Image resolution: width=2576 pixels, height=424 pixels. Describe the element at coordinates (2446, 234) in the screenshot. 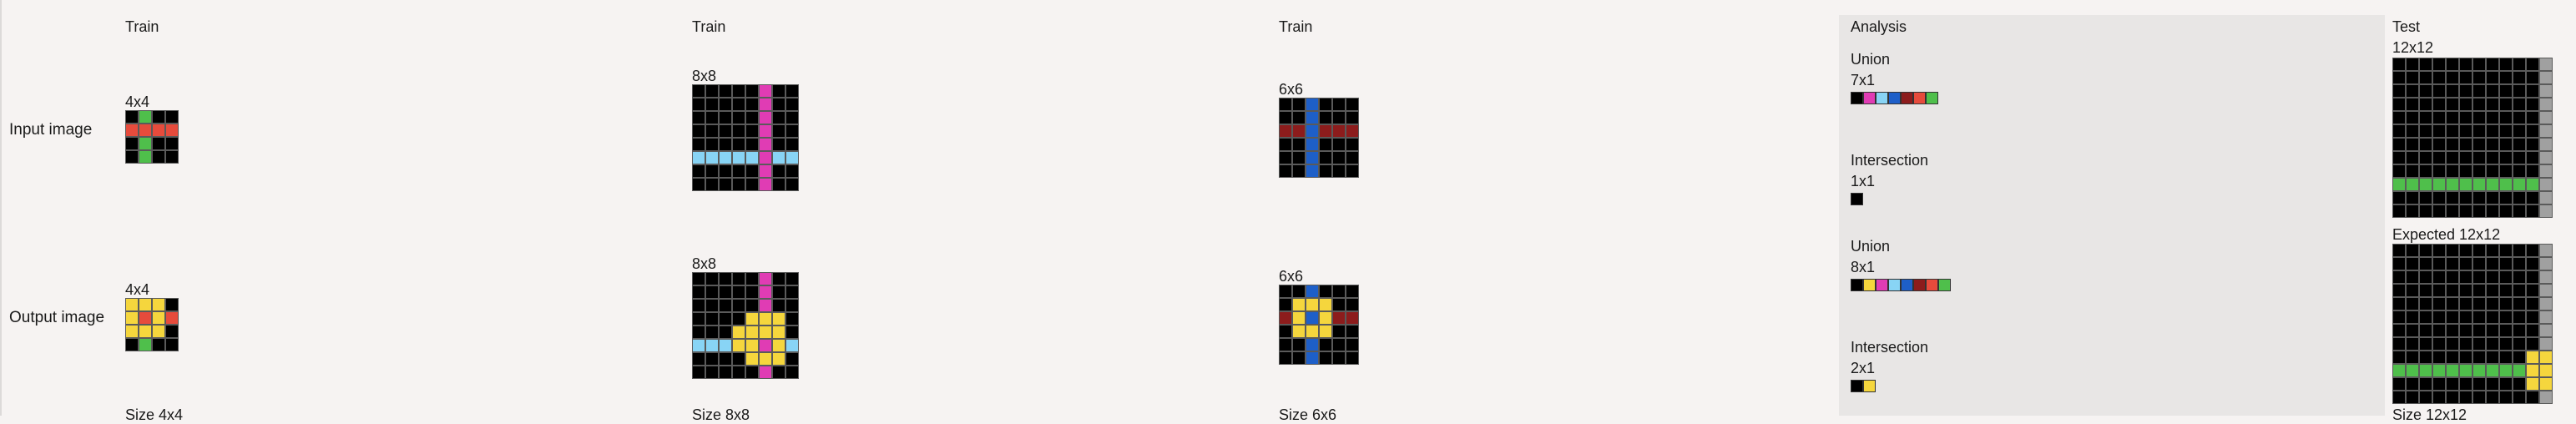

I see `expected-output-label: Expected 12x12` at that location.